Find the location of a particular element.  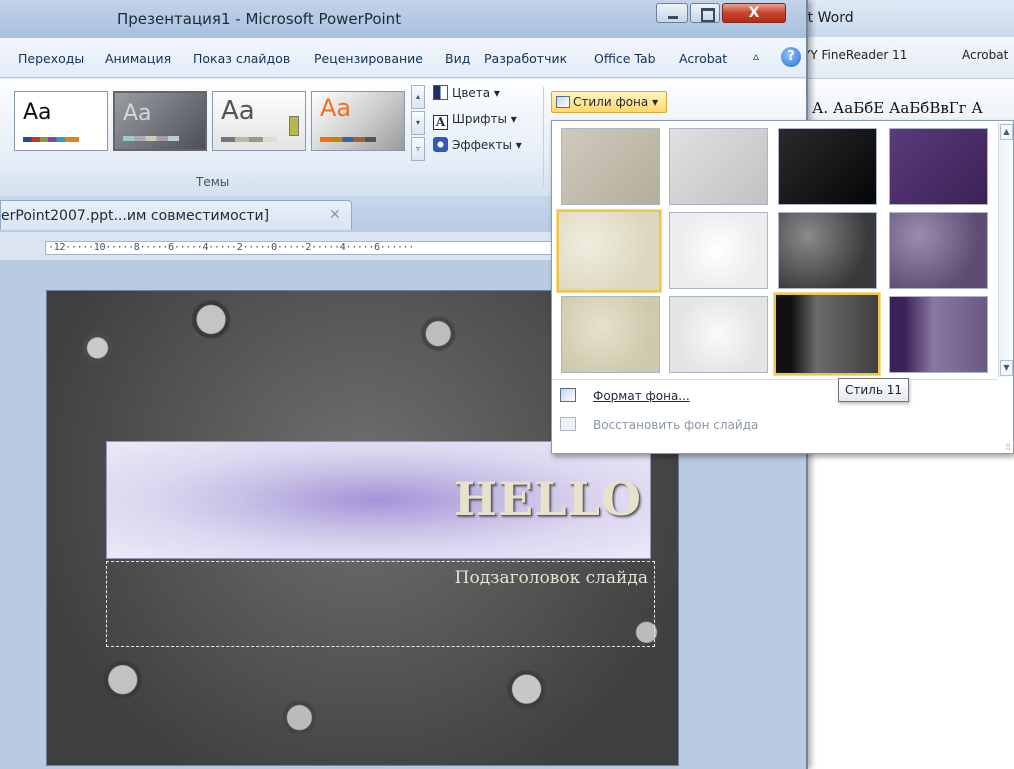

maximize-button is located at coordinates (705, 13).